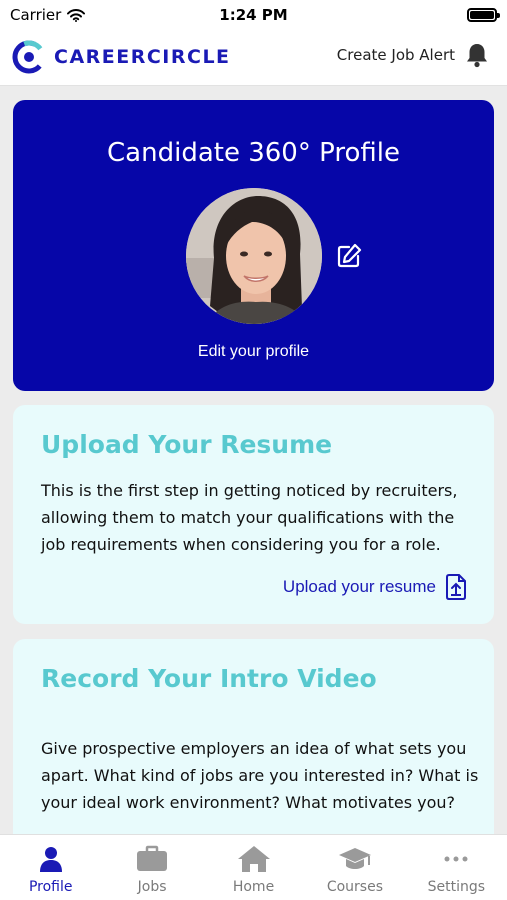  What do you see at coordinates (477, 56) in the screenshot?
I see `bell-icon` at bounding box center [477, 56].